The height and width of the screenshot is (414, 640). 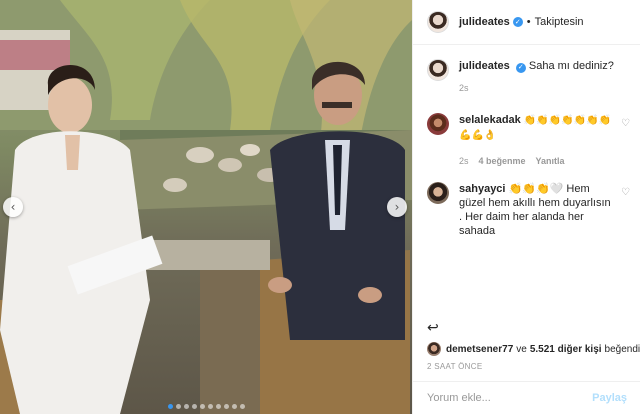 What do you see at coordinates (482, 189) in the screenshot?
I see `commenter-username: sahyayci` at bounding box center [482, 189].